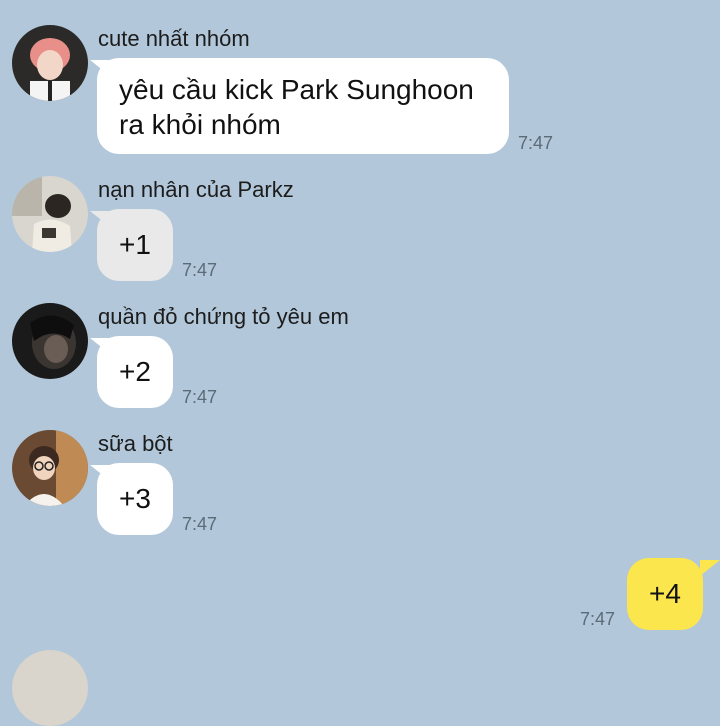 This screenshot has height=726, width=720. What do you see at coordinates (196, 189) in the screenshot?
I see `sender-name: nạn nhân của Parkz` at bounding box center [196, 189].